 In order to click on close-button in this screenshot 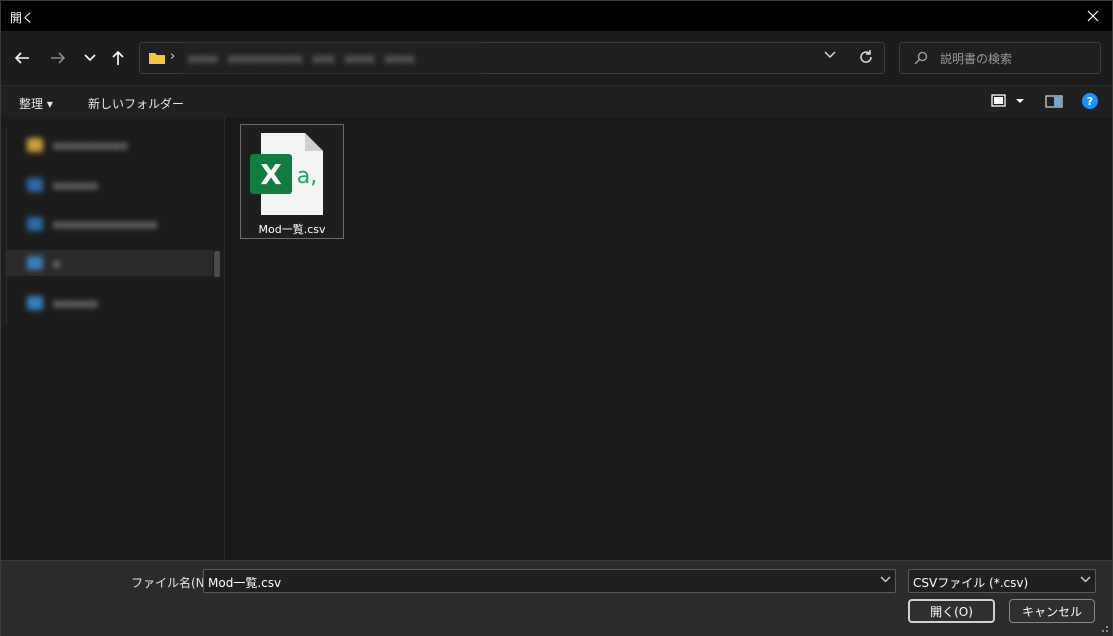, I will do `click(1093, 16)`.